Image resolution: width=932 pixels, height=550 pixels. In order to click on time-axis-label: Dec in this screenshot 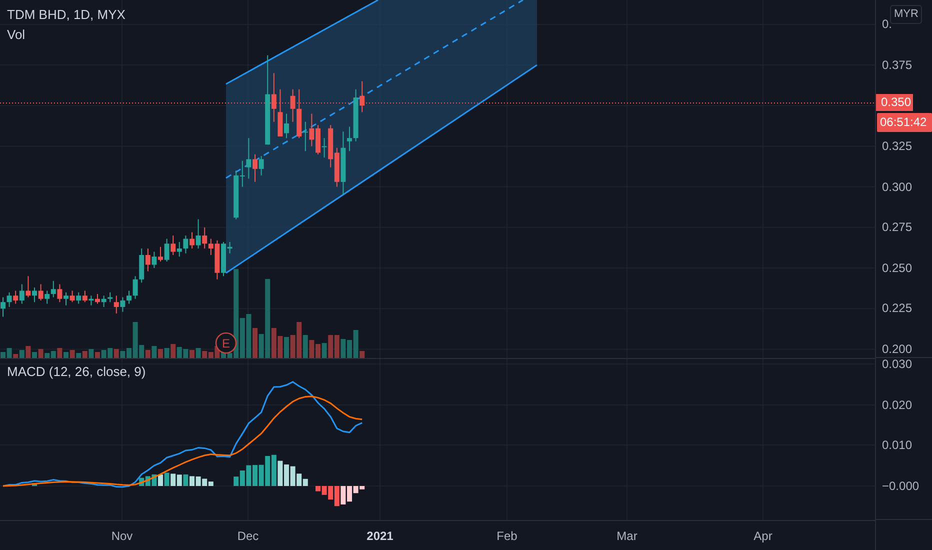, I will do `click(248, 536)`.